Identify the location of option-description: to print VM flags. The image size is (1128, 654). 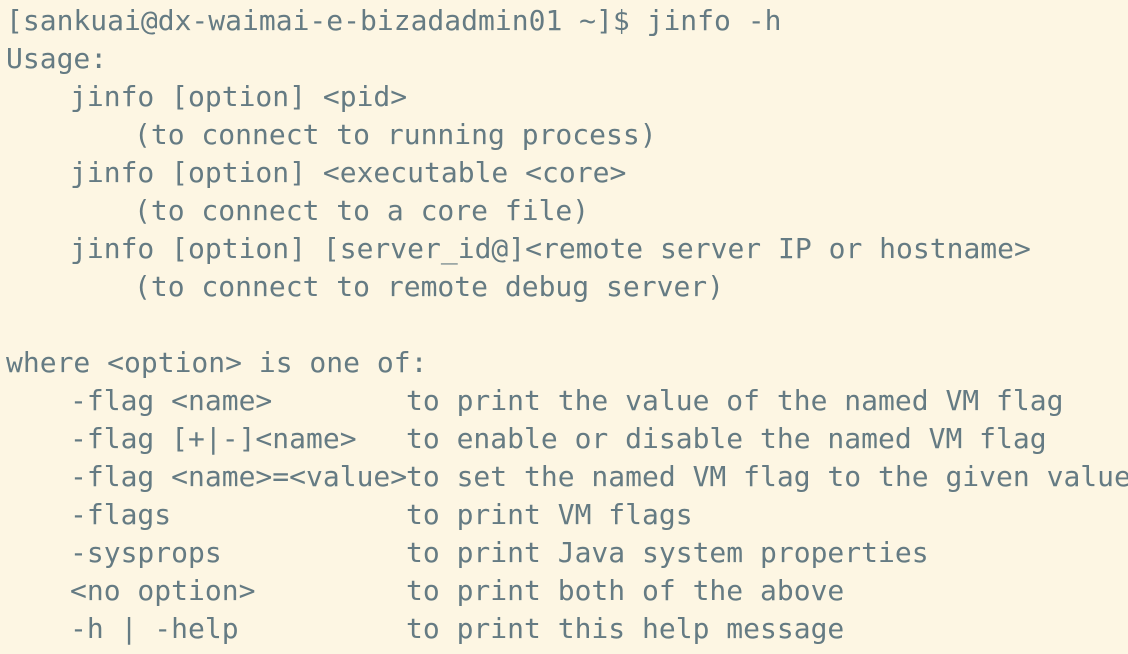
(549, 514).